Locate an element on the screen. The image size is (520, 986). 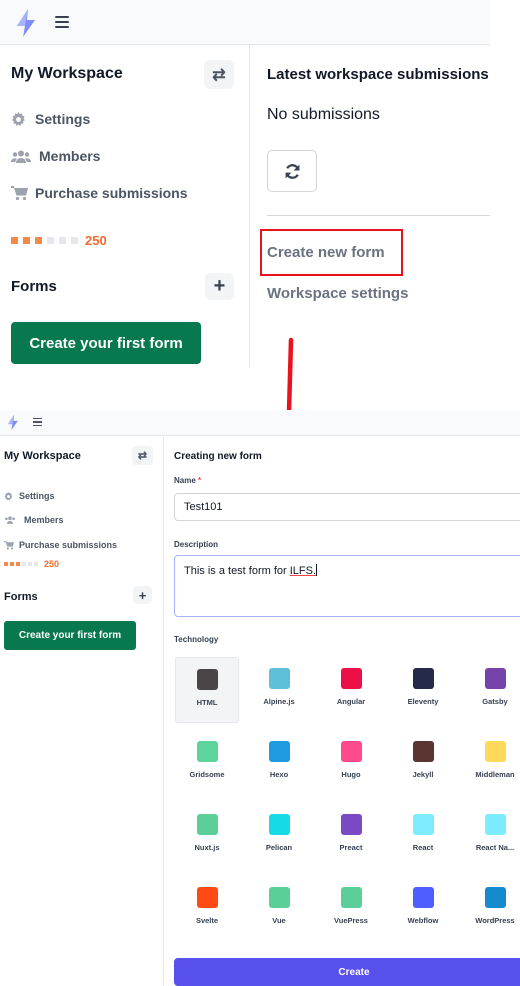
name-input: Test101 is located at coordinates (347, 507).